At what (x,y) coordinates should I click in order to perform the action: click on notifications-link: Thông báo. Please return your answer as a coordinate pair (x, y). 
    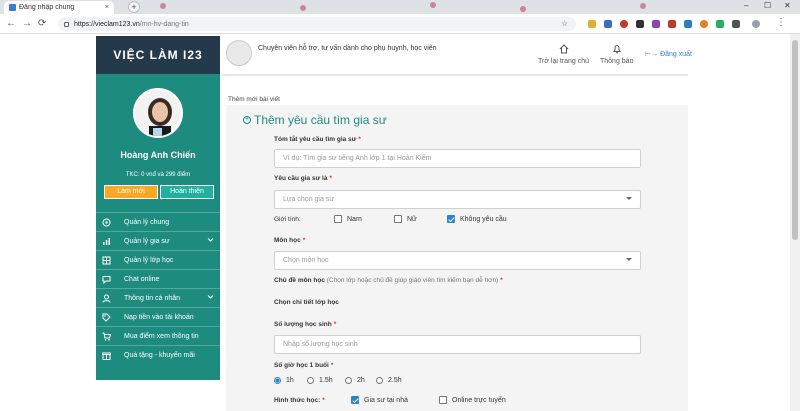
    Looking at the image, I should click on (616, 54).